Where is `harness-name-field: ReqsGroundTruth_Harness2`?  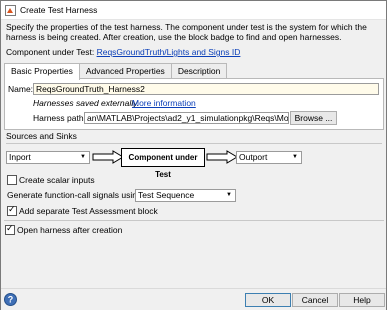 harness-name-field: ReqsGroundTruth_Harness2 is located at coordinates (206, 89).